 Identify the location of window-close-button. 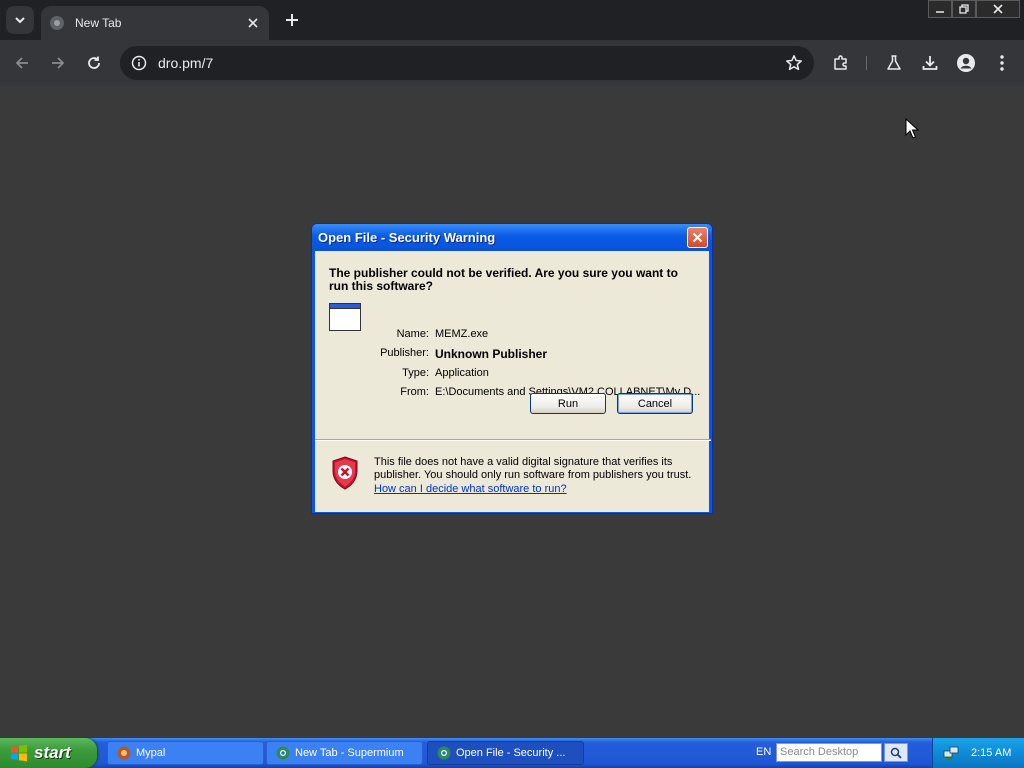
(998, 9).